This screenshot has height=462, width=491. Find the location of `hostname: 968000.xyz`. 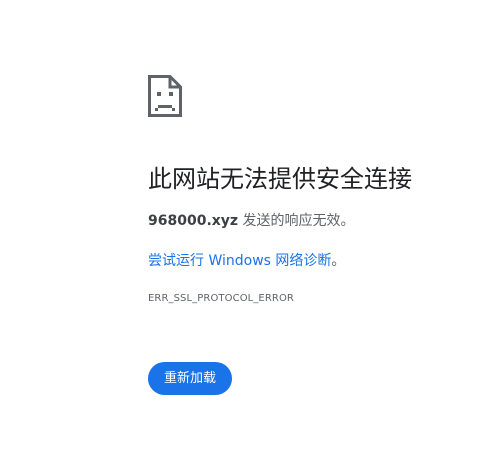

hostname: 968000.xyz is located at coordinates (193, 221).